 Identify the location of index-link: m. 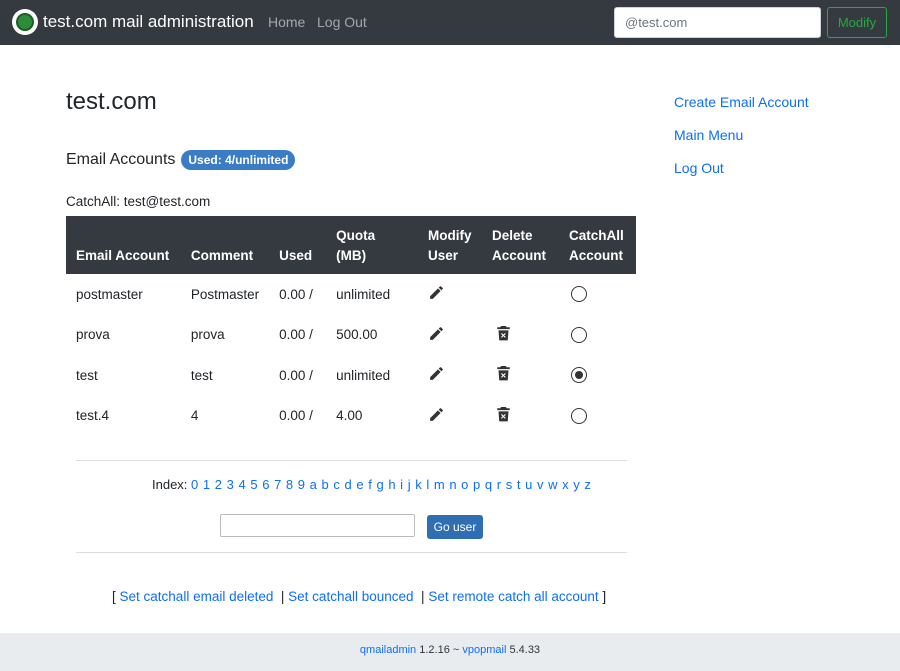
(439, 484).